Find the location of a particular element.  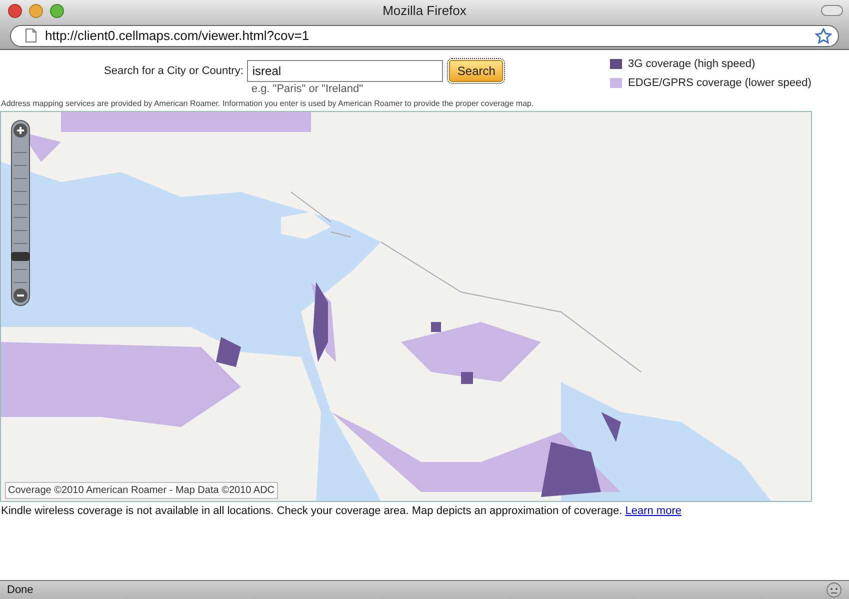

toolbar-toggle-button is located at coordinates (832, 10).